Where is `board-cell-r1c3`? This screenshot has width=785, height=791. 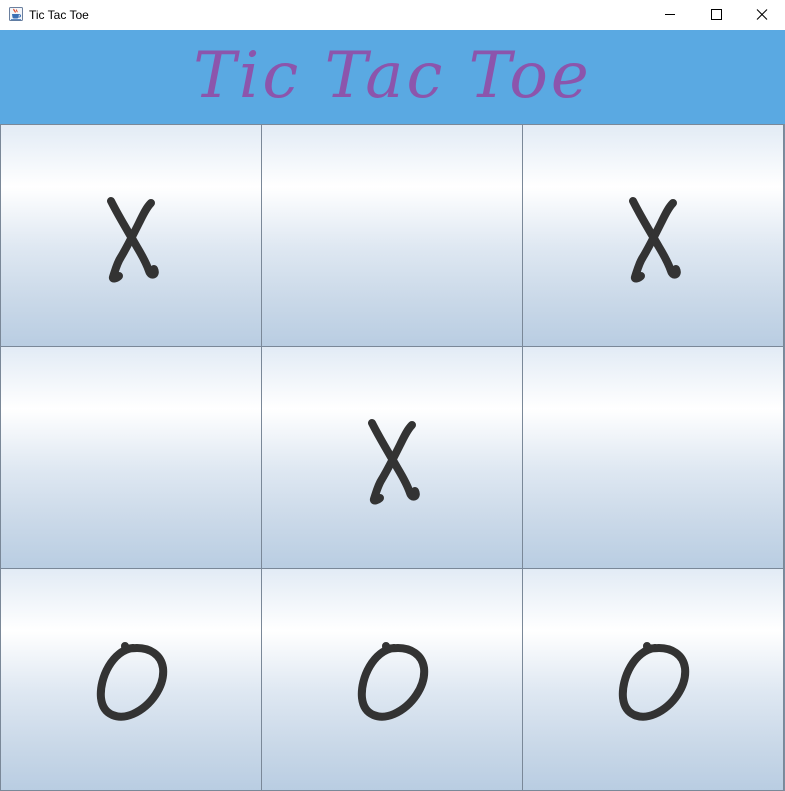 board-cell-r1c3 is located at coordinates (653, 235).